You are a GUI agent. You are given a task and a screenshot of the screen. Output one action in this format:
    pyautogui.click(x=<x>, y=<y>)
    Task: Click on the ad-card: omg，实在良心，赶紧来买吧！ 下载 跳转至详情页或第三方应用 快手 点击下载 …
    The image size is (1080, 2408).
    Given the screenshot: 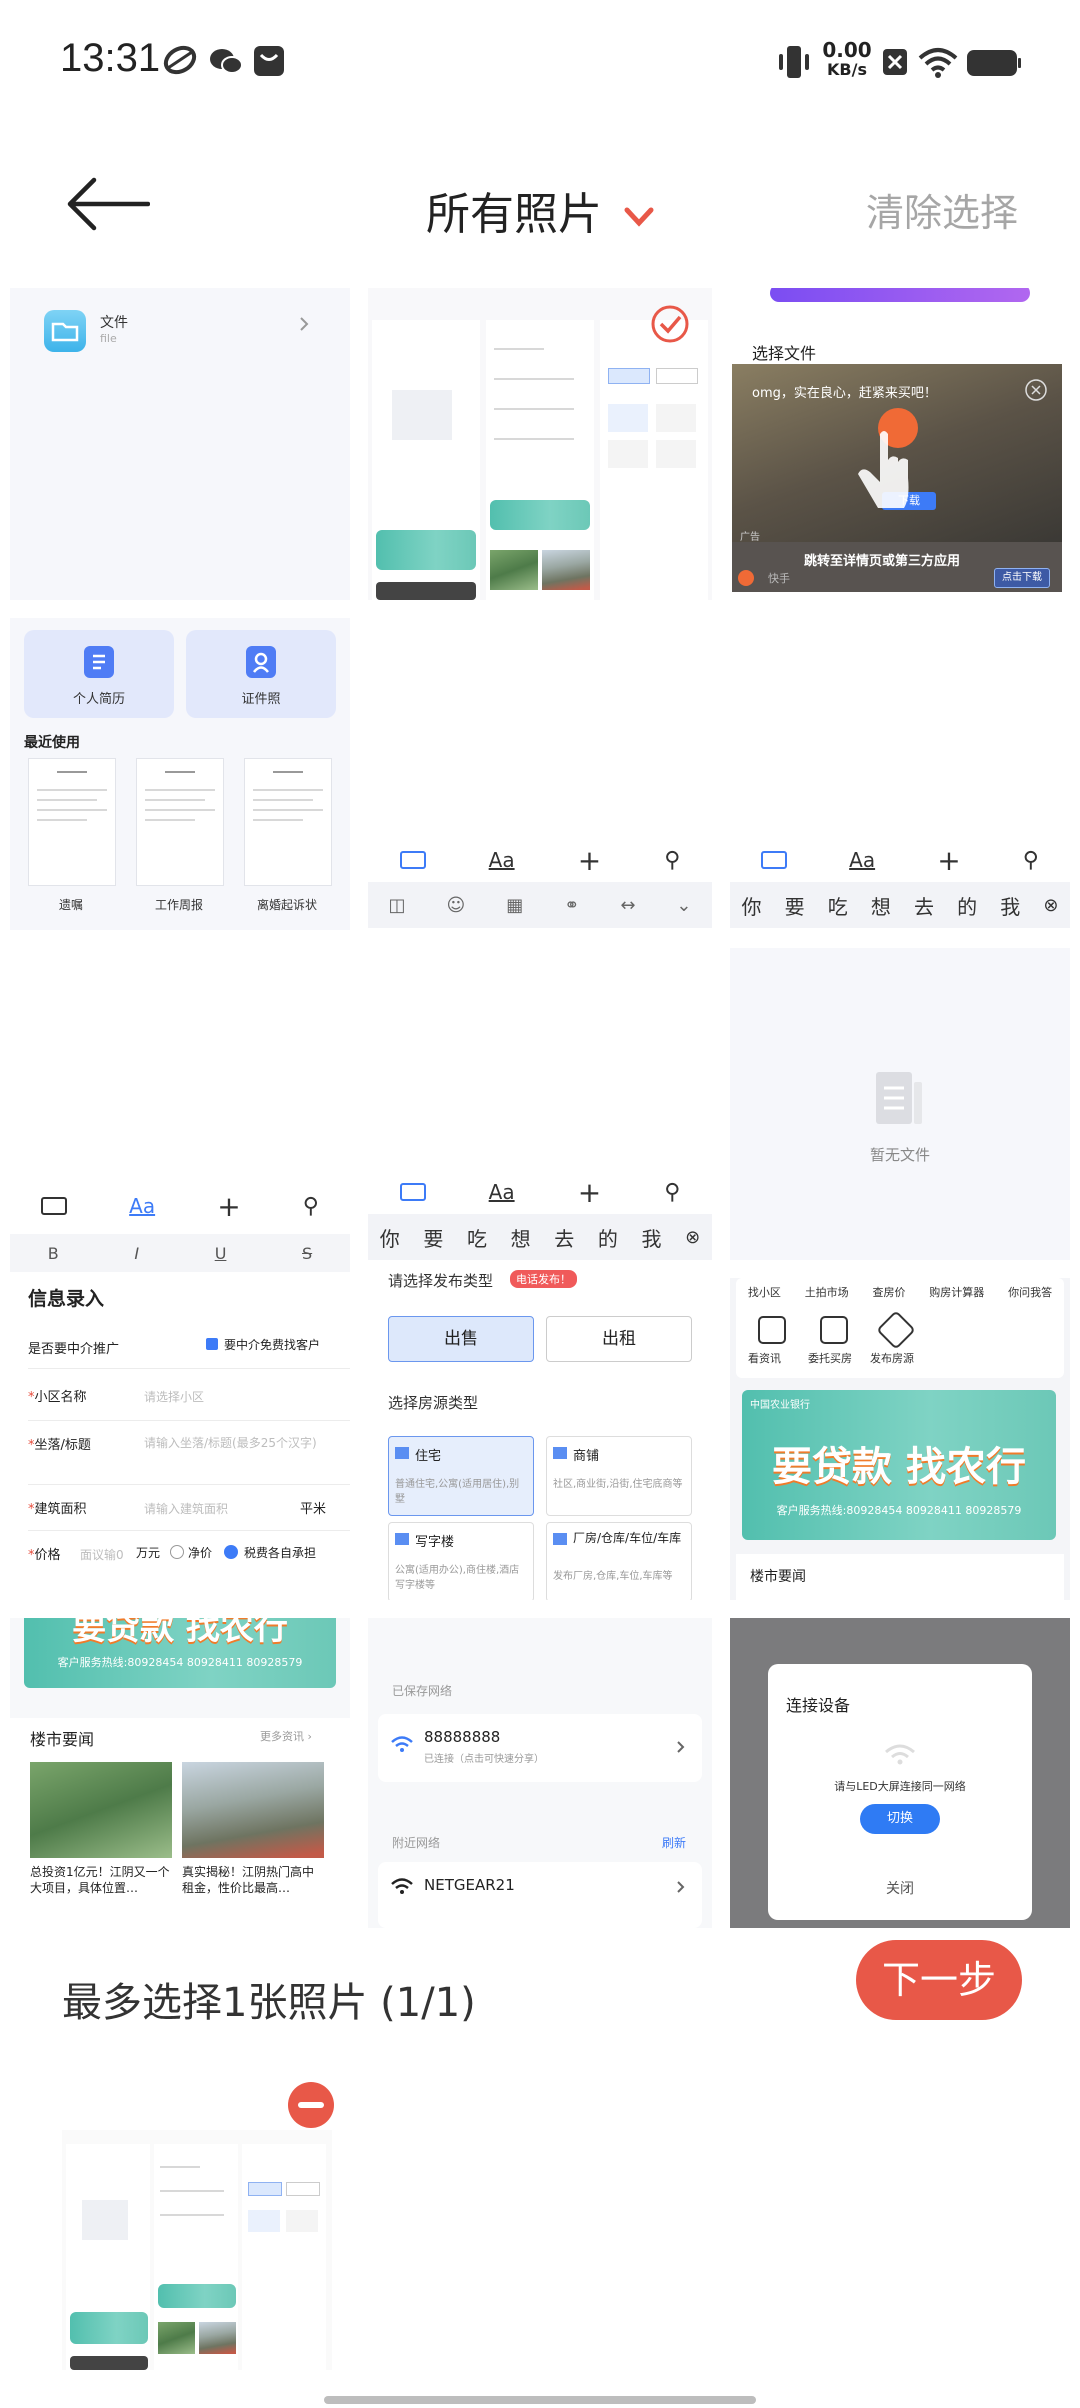 What is the action you would take?
    pyautogui.click(x=897, y=478)
    